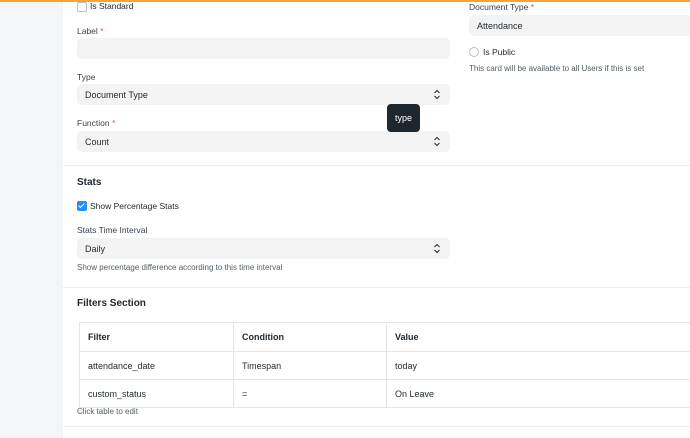 The height and width of the screenshot is (438, 690). I want to click on document-type-field-label: Document Type *, so click(501, 7).